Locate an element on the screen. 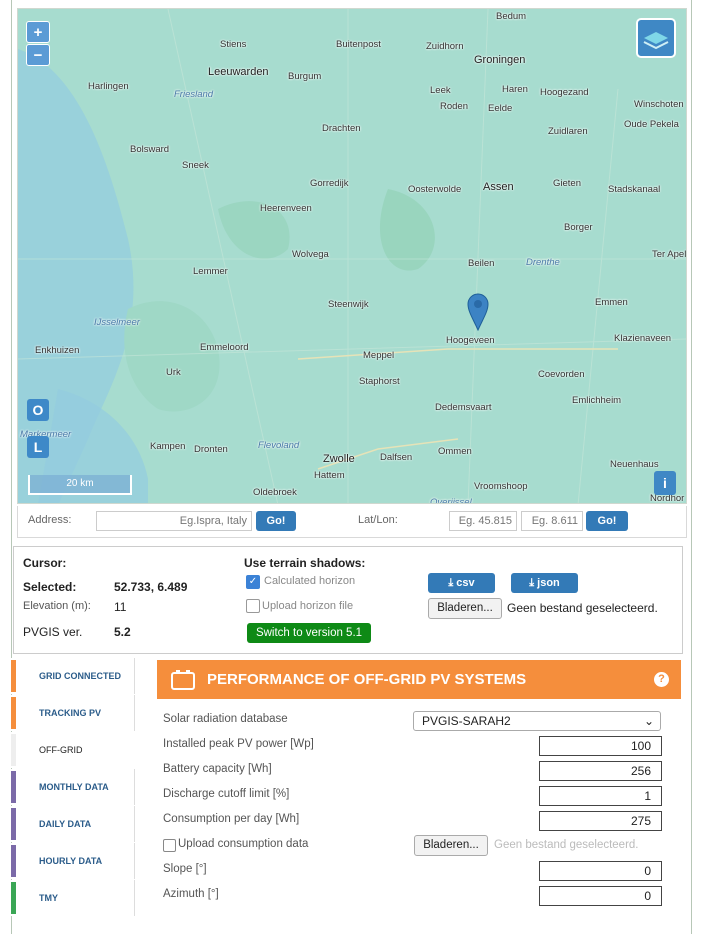  tab-label: DAILY DATA is located at coordinates (65, 824).